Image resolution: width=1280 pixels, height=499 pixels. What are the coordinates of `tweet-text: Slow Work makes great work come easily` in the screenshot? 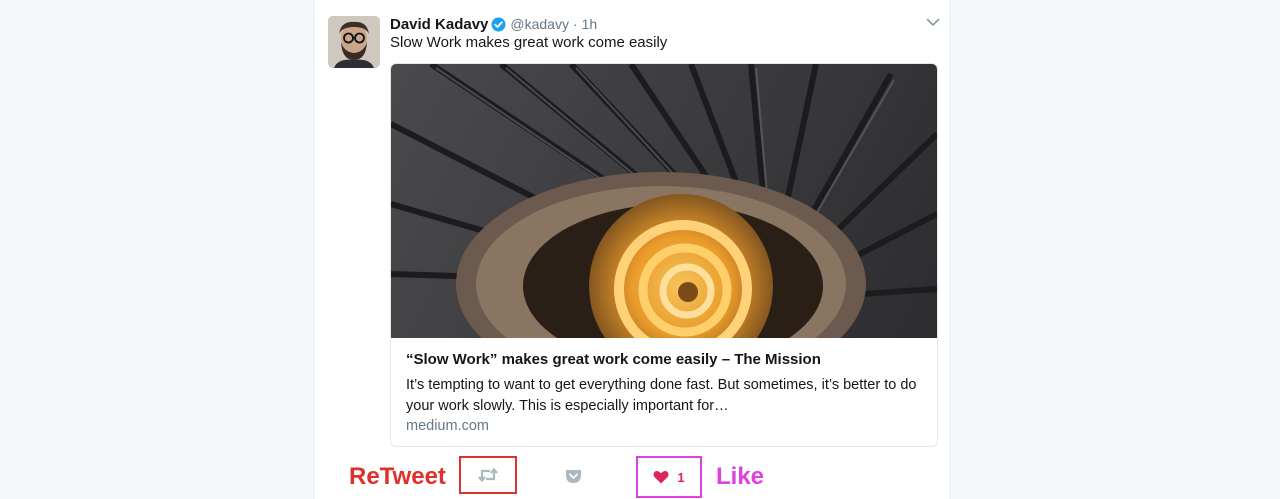 It's located at (529, 42).